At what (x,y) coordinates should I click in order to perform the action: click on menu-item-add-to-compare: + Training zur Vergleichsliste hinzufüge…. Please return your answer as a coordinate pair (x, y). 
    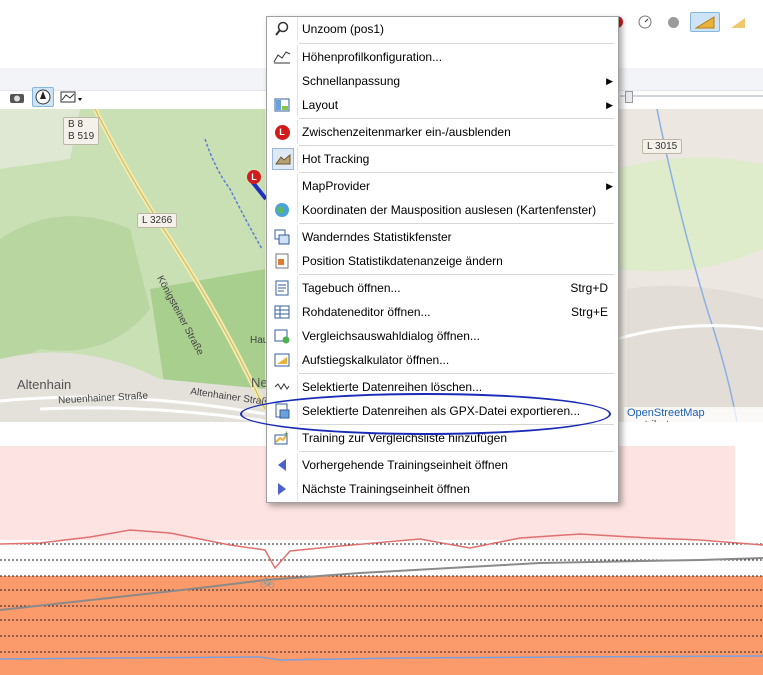
    Looking at the image, I should click on (442, 438).